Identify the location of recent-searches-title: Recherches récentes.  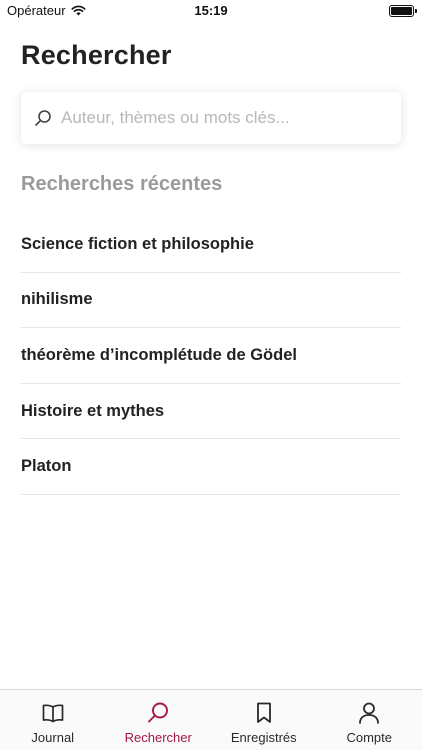
(122, 184).